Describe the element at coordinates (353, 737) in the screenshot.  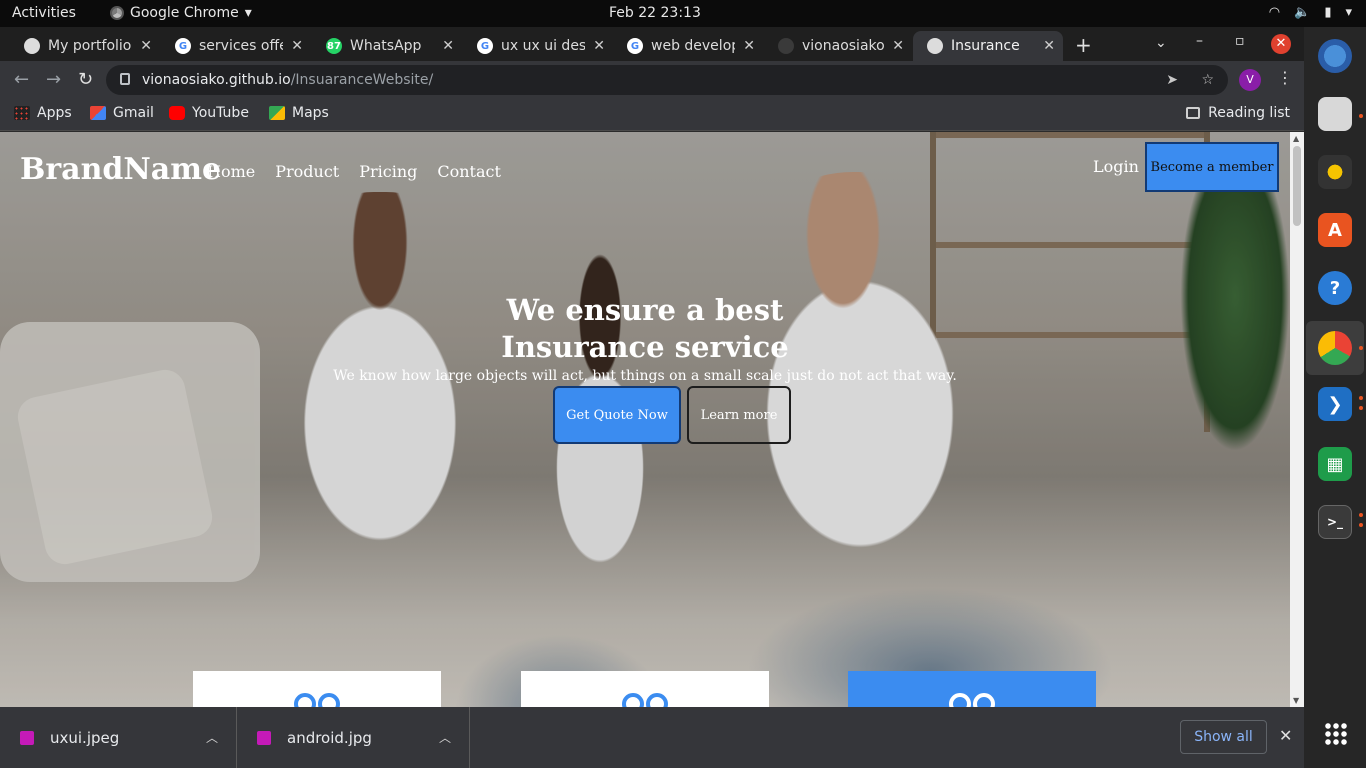
I see `download-item: android.jpg ︿` at that location.